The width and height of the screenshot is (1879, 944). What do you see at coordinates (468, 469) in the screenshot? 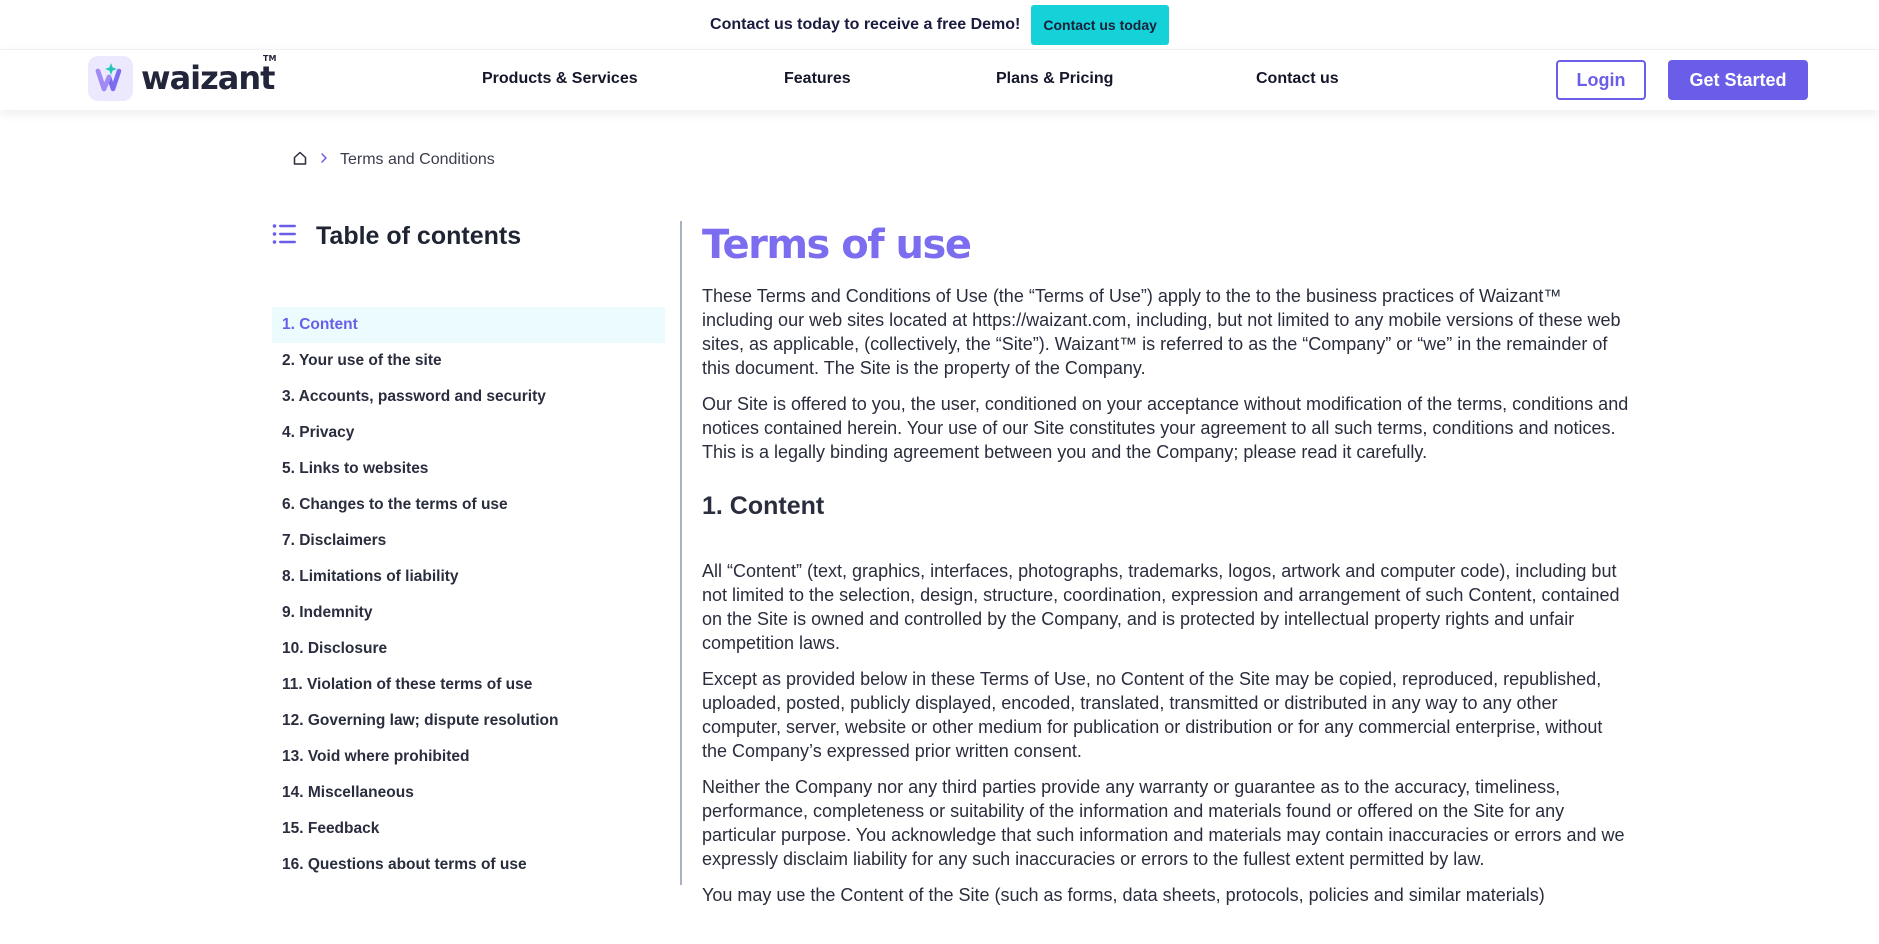
I see `toc-item-links: 5. Links to websites` at bounding box center [468, 469].